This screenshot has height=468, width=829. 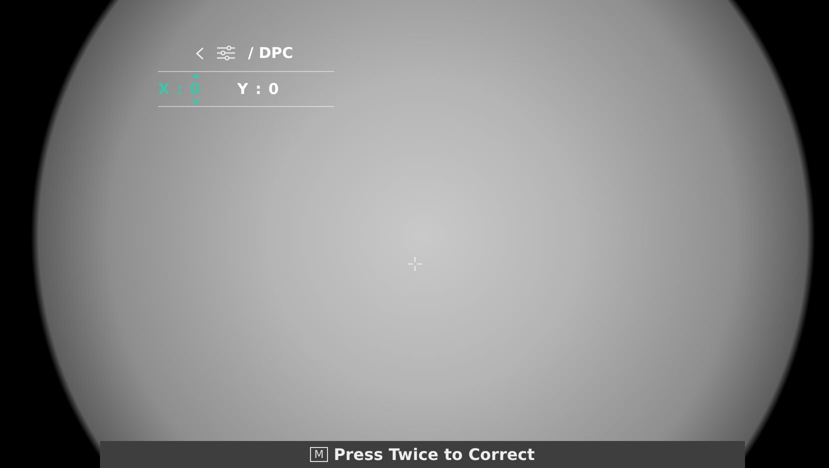 I want to click on hint-text: Press Twice to Correct, so click(x=434, y=455).